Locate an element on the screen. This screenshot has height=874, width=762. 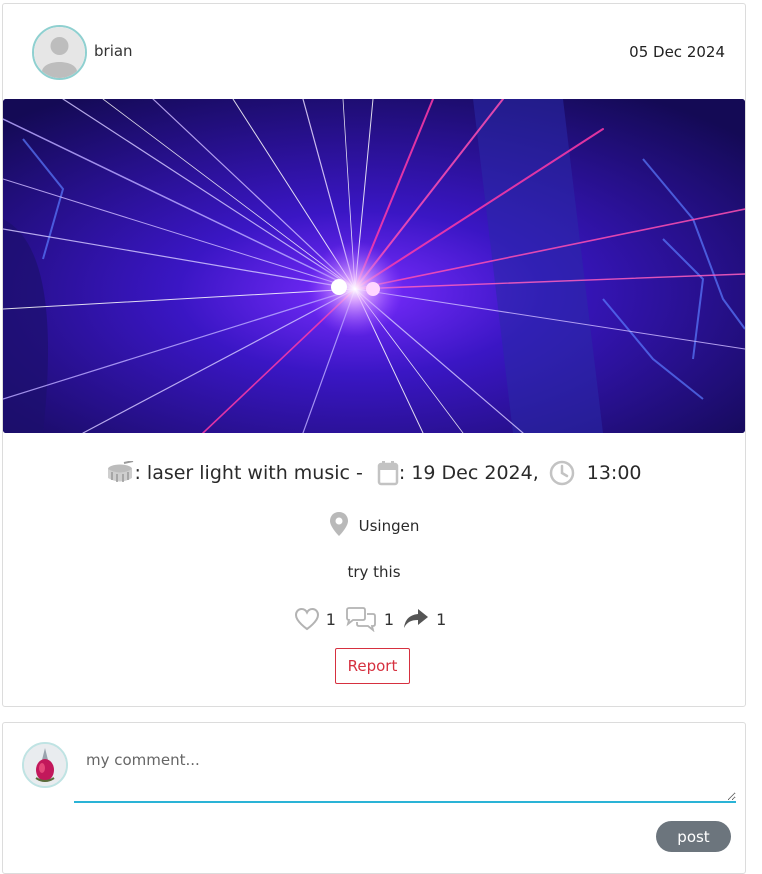
comment-input is located at coordinates (405, 773).